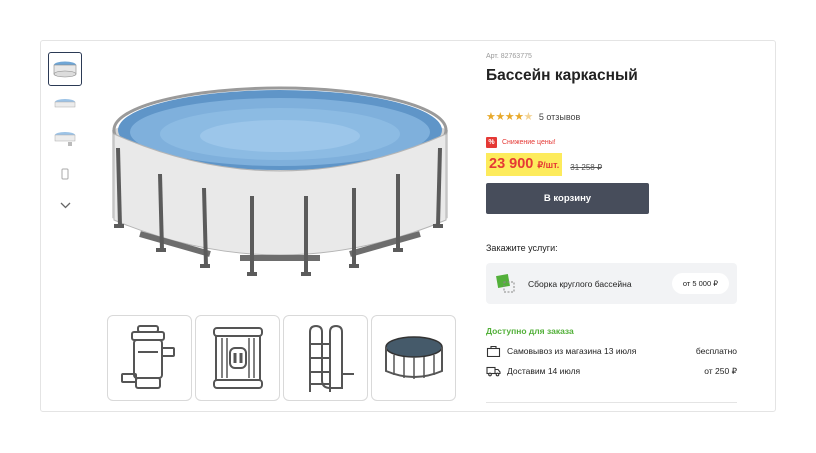 Image resolution: width=816 pixels, height=453 pixels. Describe the element at coordinates (586, 167) in the screenshot. I see `old-price: 31 258 ₽` at that location.